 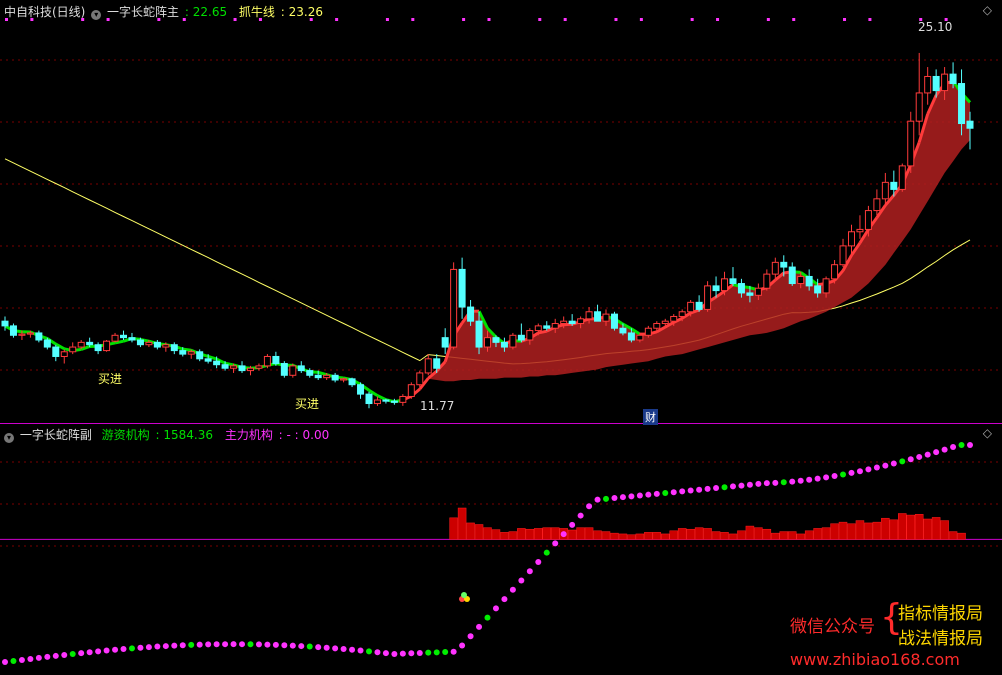 I want to click on main-value-2: : 23.26, so click(x=301, y=12).